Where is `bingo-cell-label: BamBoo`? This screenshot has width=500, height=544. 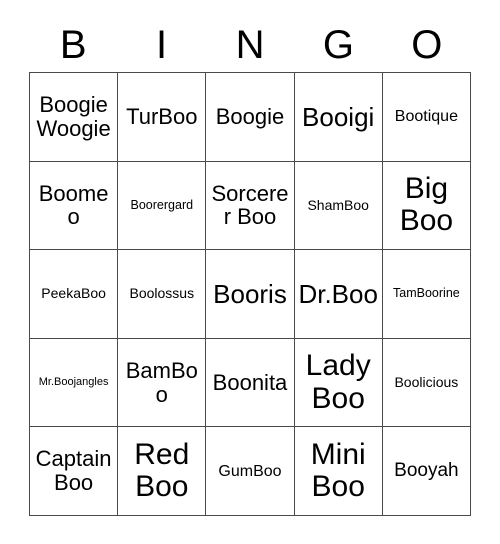 bingo-cell-label: BamBoo is located at coordinates (161, 382).